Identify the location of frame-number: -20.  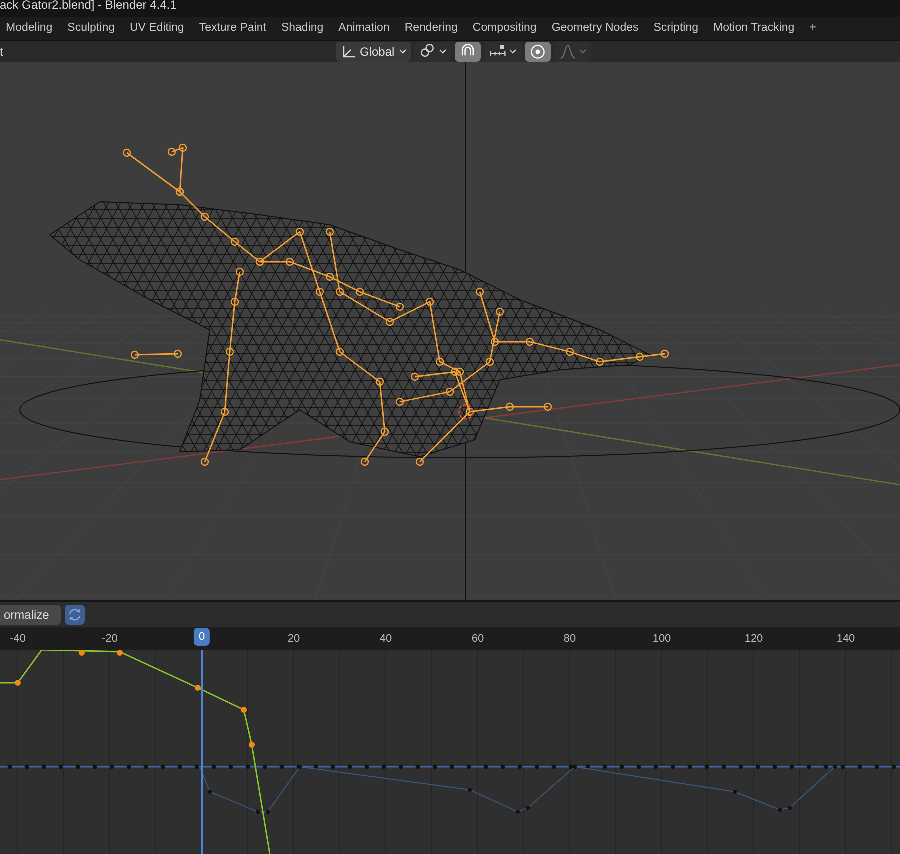
(110, 639).